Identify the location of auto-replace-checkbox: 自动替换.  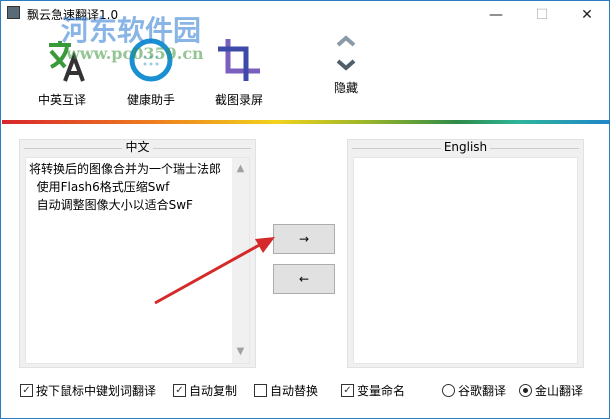
(286, 390).